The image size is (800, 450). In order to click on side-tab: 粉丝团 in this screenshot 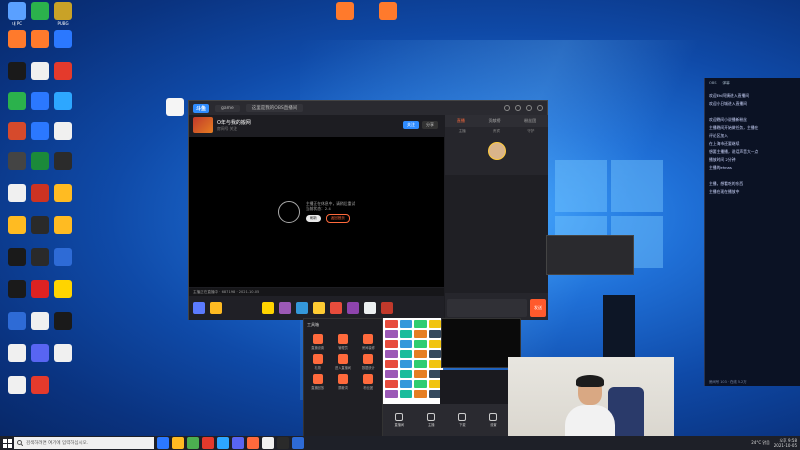, I will do `click(530, 121)`.